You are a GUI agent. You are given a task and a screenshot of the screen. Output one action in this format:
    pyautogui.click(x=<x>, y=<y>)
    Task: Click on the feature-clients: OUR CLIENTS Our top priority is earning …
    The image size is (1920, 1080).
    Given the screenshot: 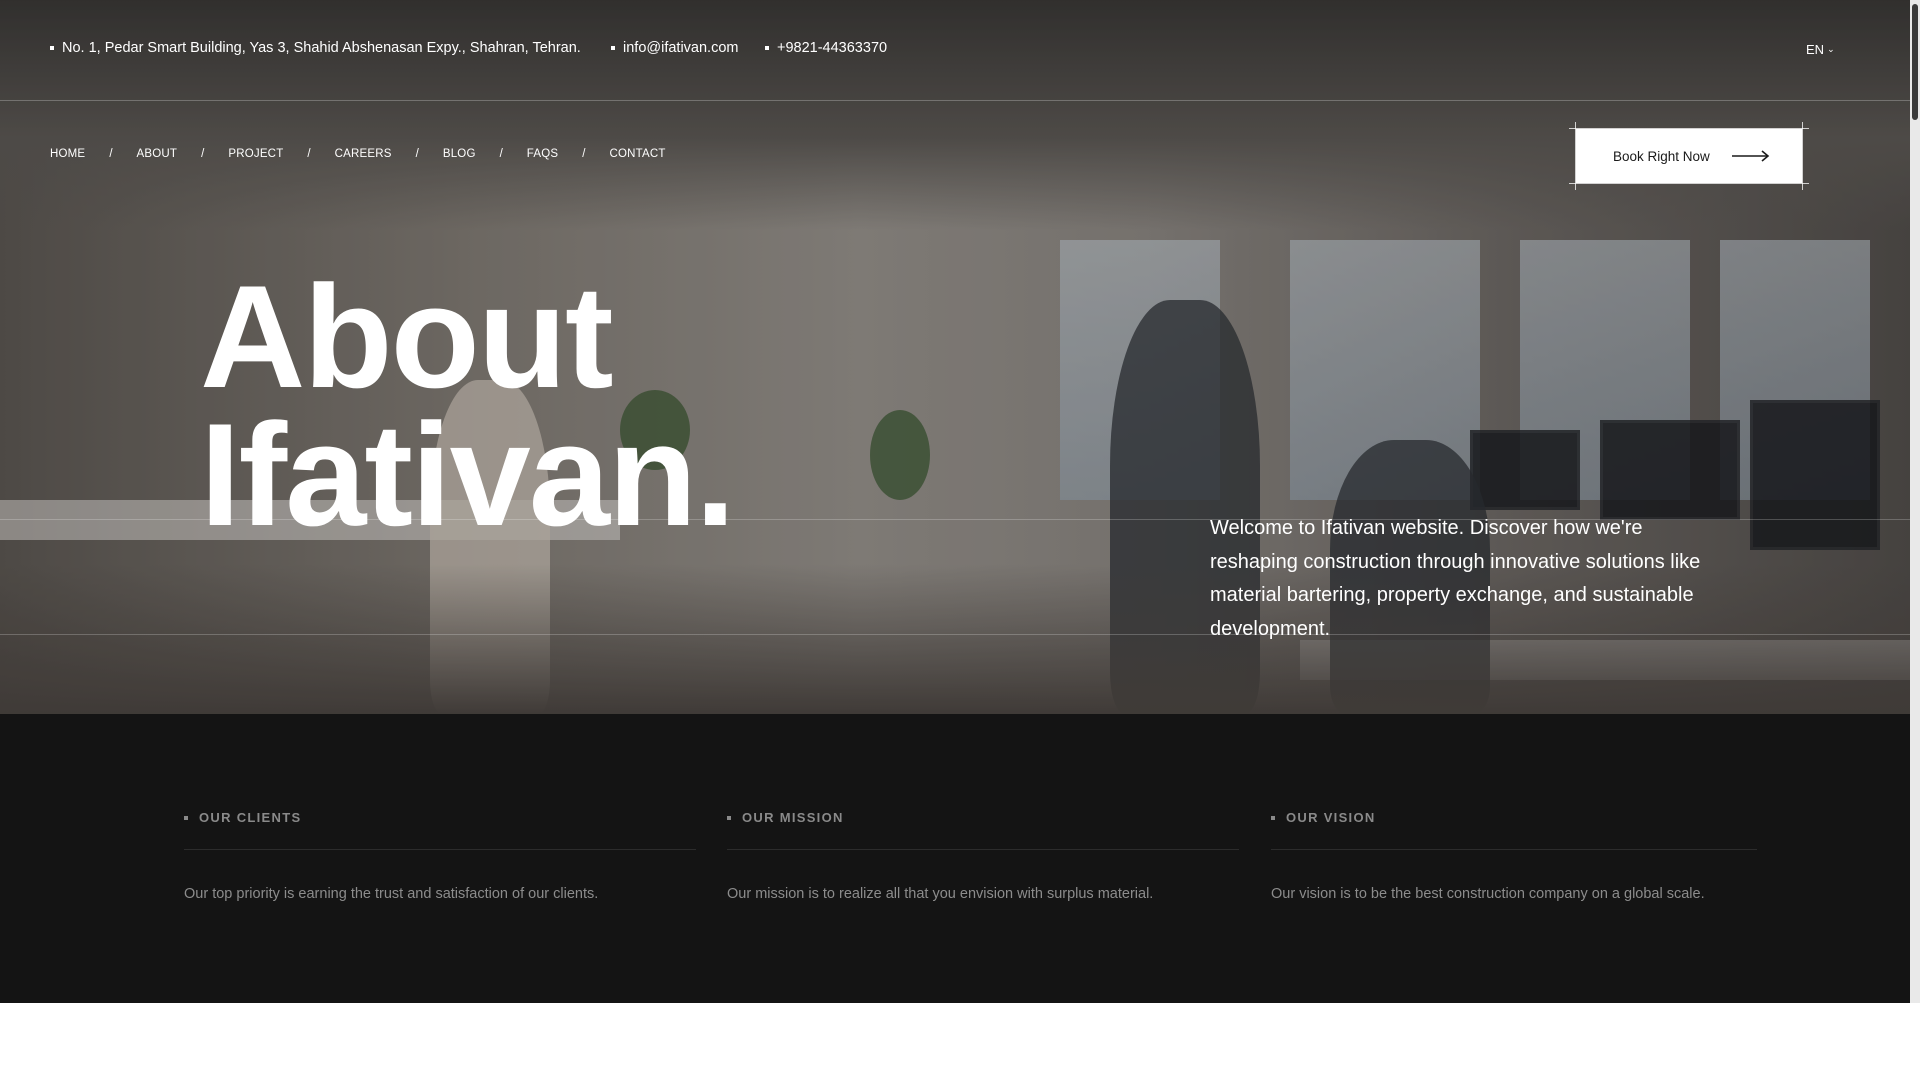 What is the action you would take?
    pyautogui.click(x=440, y=856)
    